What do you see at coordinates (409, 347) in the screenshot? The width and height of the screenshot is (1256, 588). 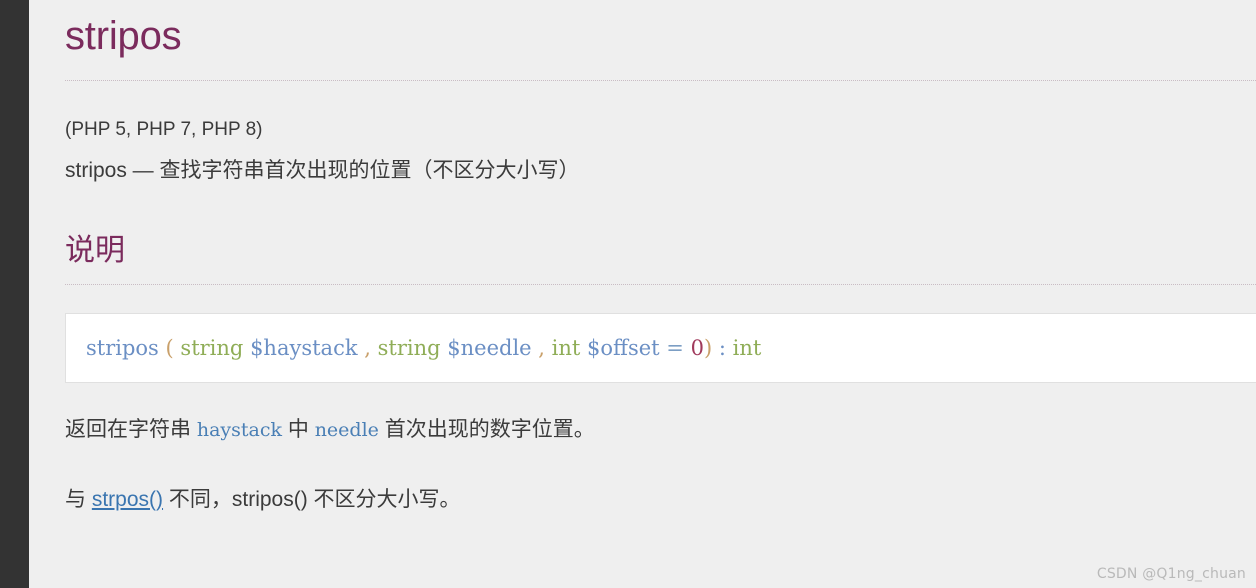 I see `synopsis-param-type-2: string` at bounding box center [409, 347].